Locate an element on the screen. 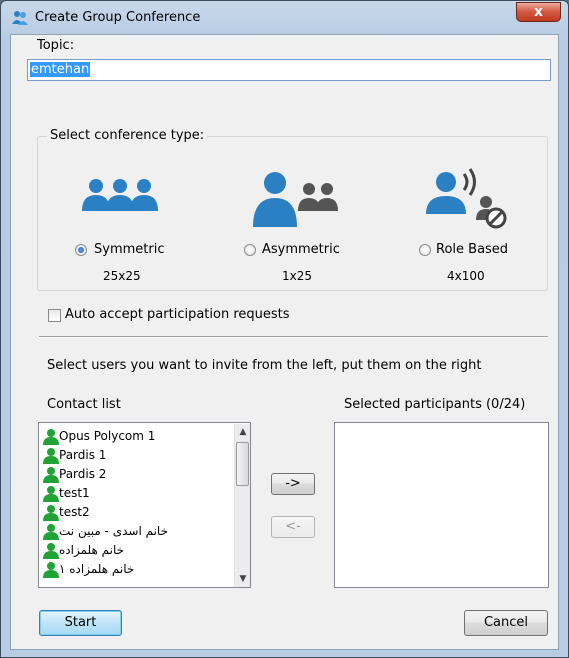  role-based-size: 4x100 is located at coordinates (466, 276).